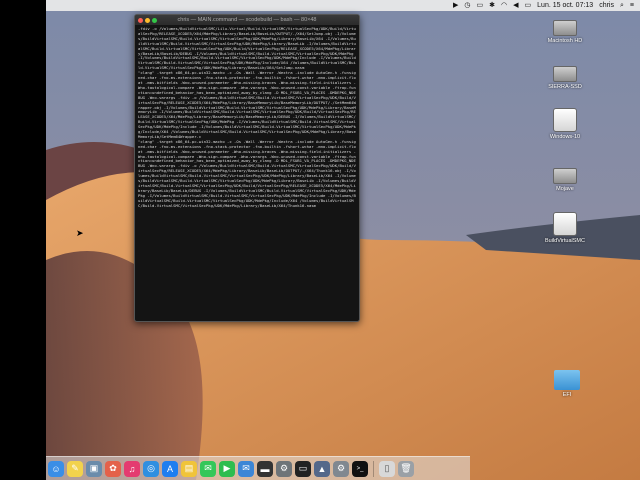 The width and height of the screenshot is (640, 480). Describe the element at coordinates (565, 87) in the screenshot. I see `desktop-icon-label: SIERRA-SSD` at that location.